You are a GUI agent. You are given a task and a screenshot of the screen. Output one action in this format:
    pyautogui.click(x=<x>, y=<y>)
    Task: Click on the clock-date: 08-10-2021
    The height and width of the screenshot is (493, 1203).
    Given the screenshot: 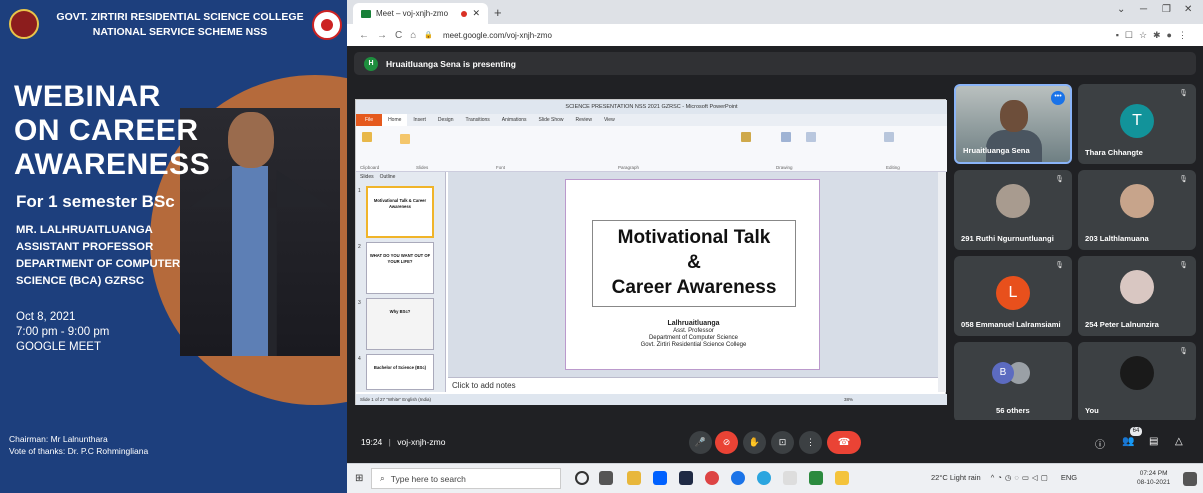 What is the action you would take?
    pyautogui.click(x=1154, y=482)
    